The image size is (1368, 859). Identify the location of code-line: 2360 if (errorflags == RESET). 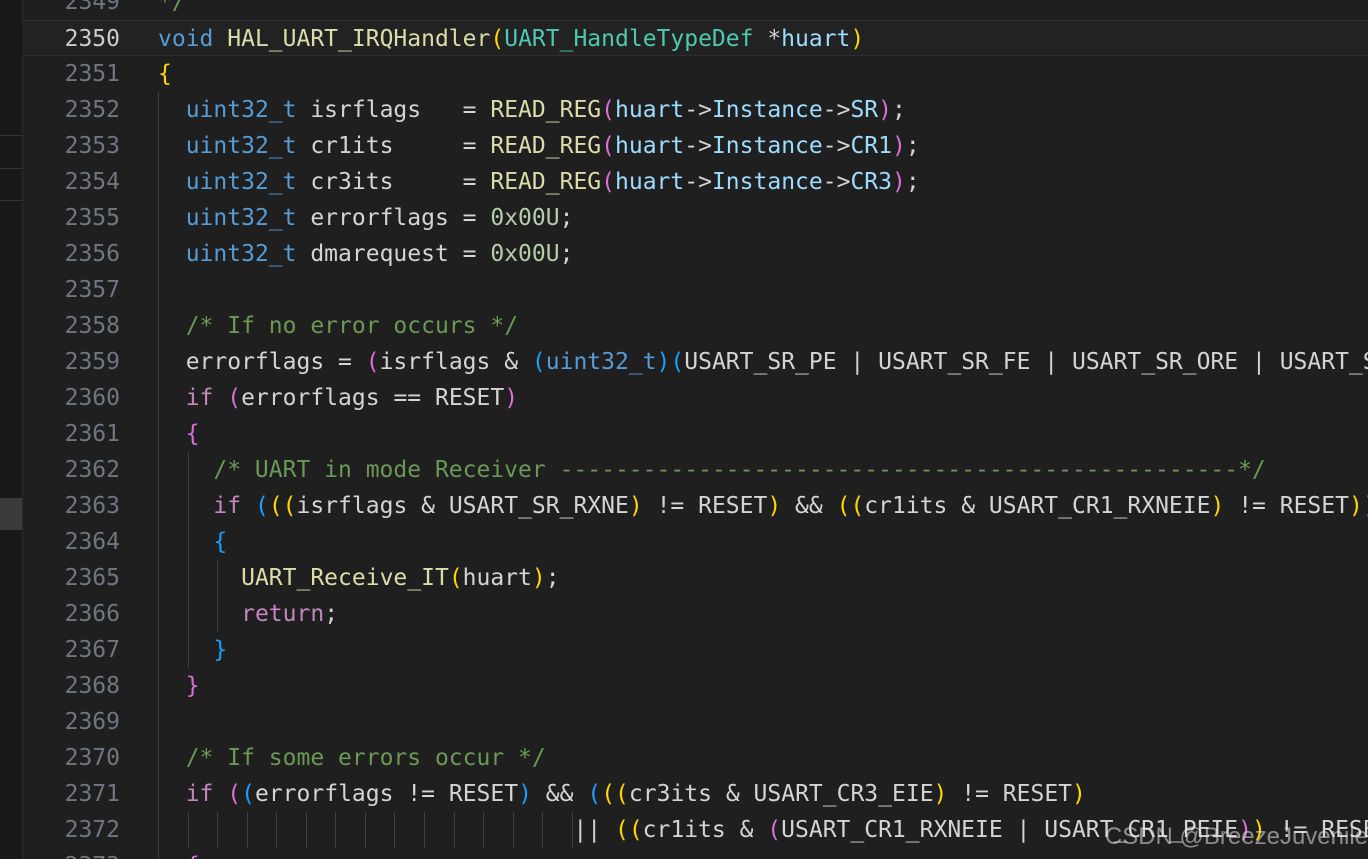
(695, 398).